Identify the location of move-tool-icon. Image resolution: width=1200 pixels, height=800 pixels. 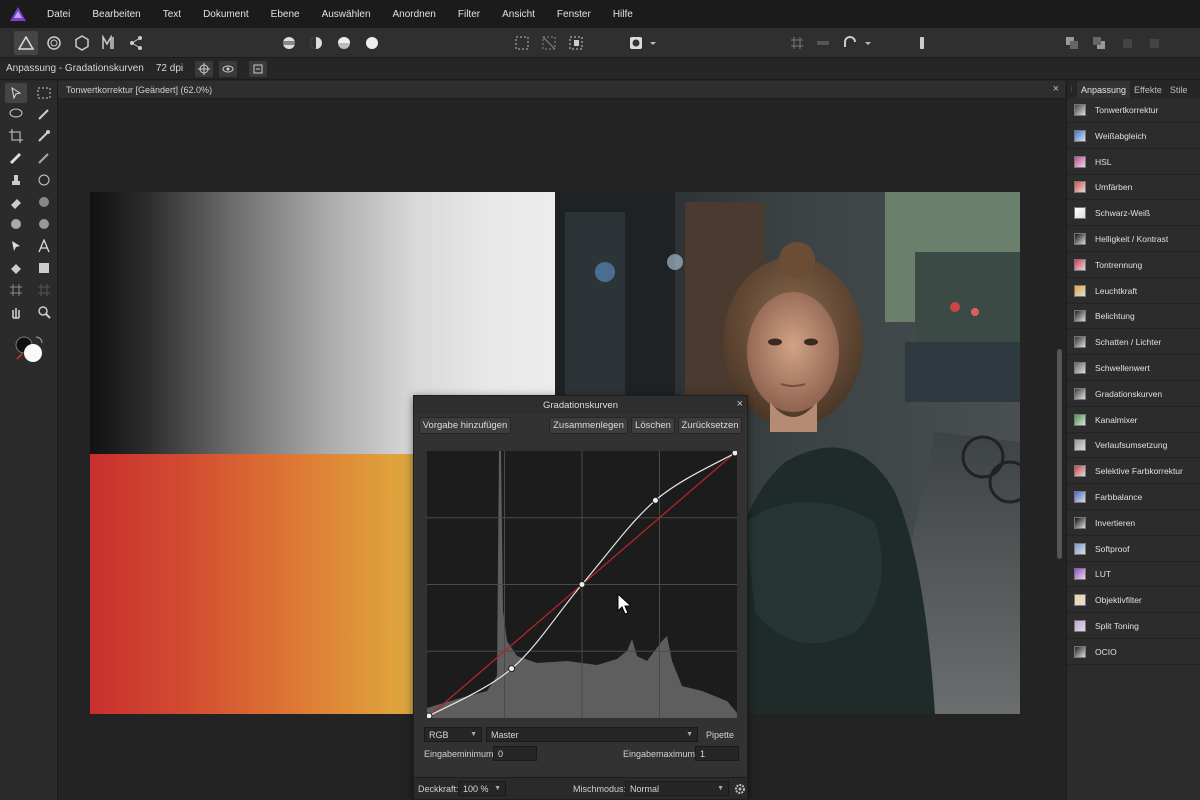
(16, 93).